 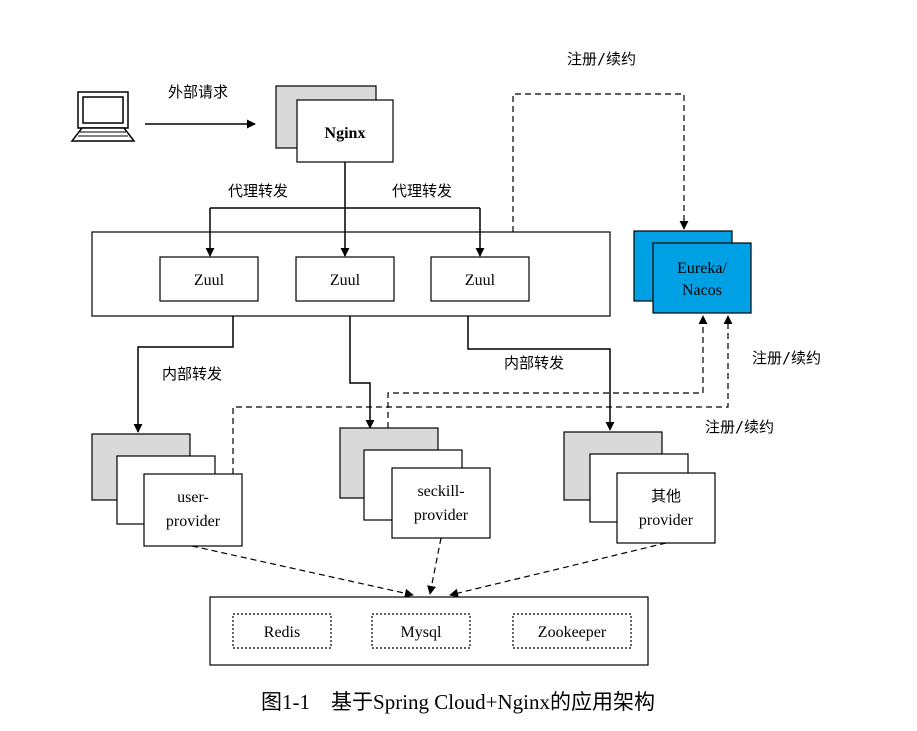 I want to click on register-renew-arrow-top, so click(x=600, y=162).